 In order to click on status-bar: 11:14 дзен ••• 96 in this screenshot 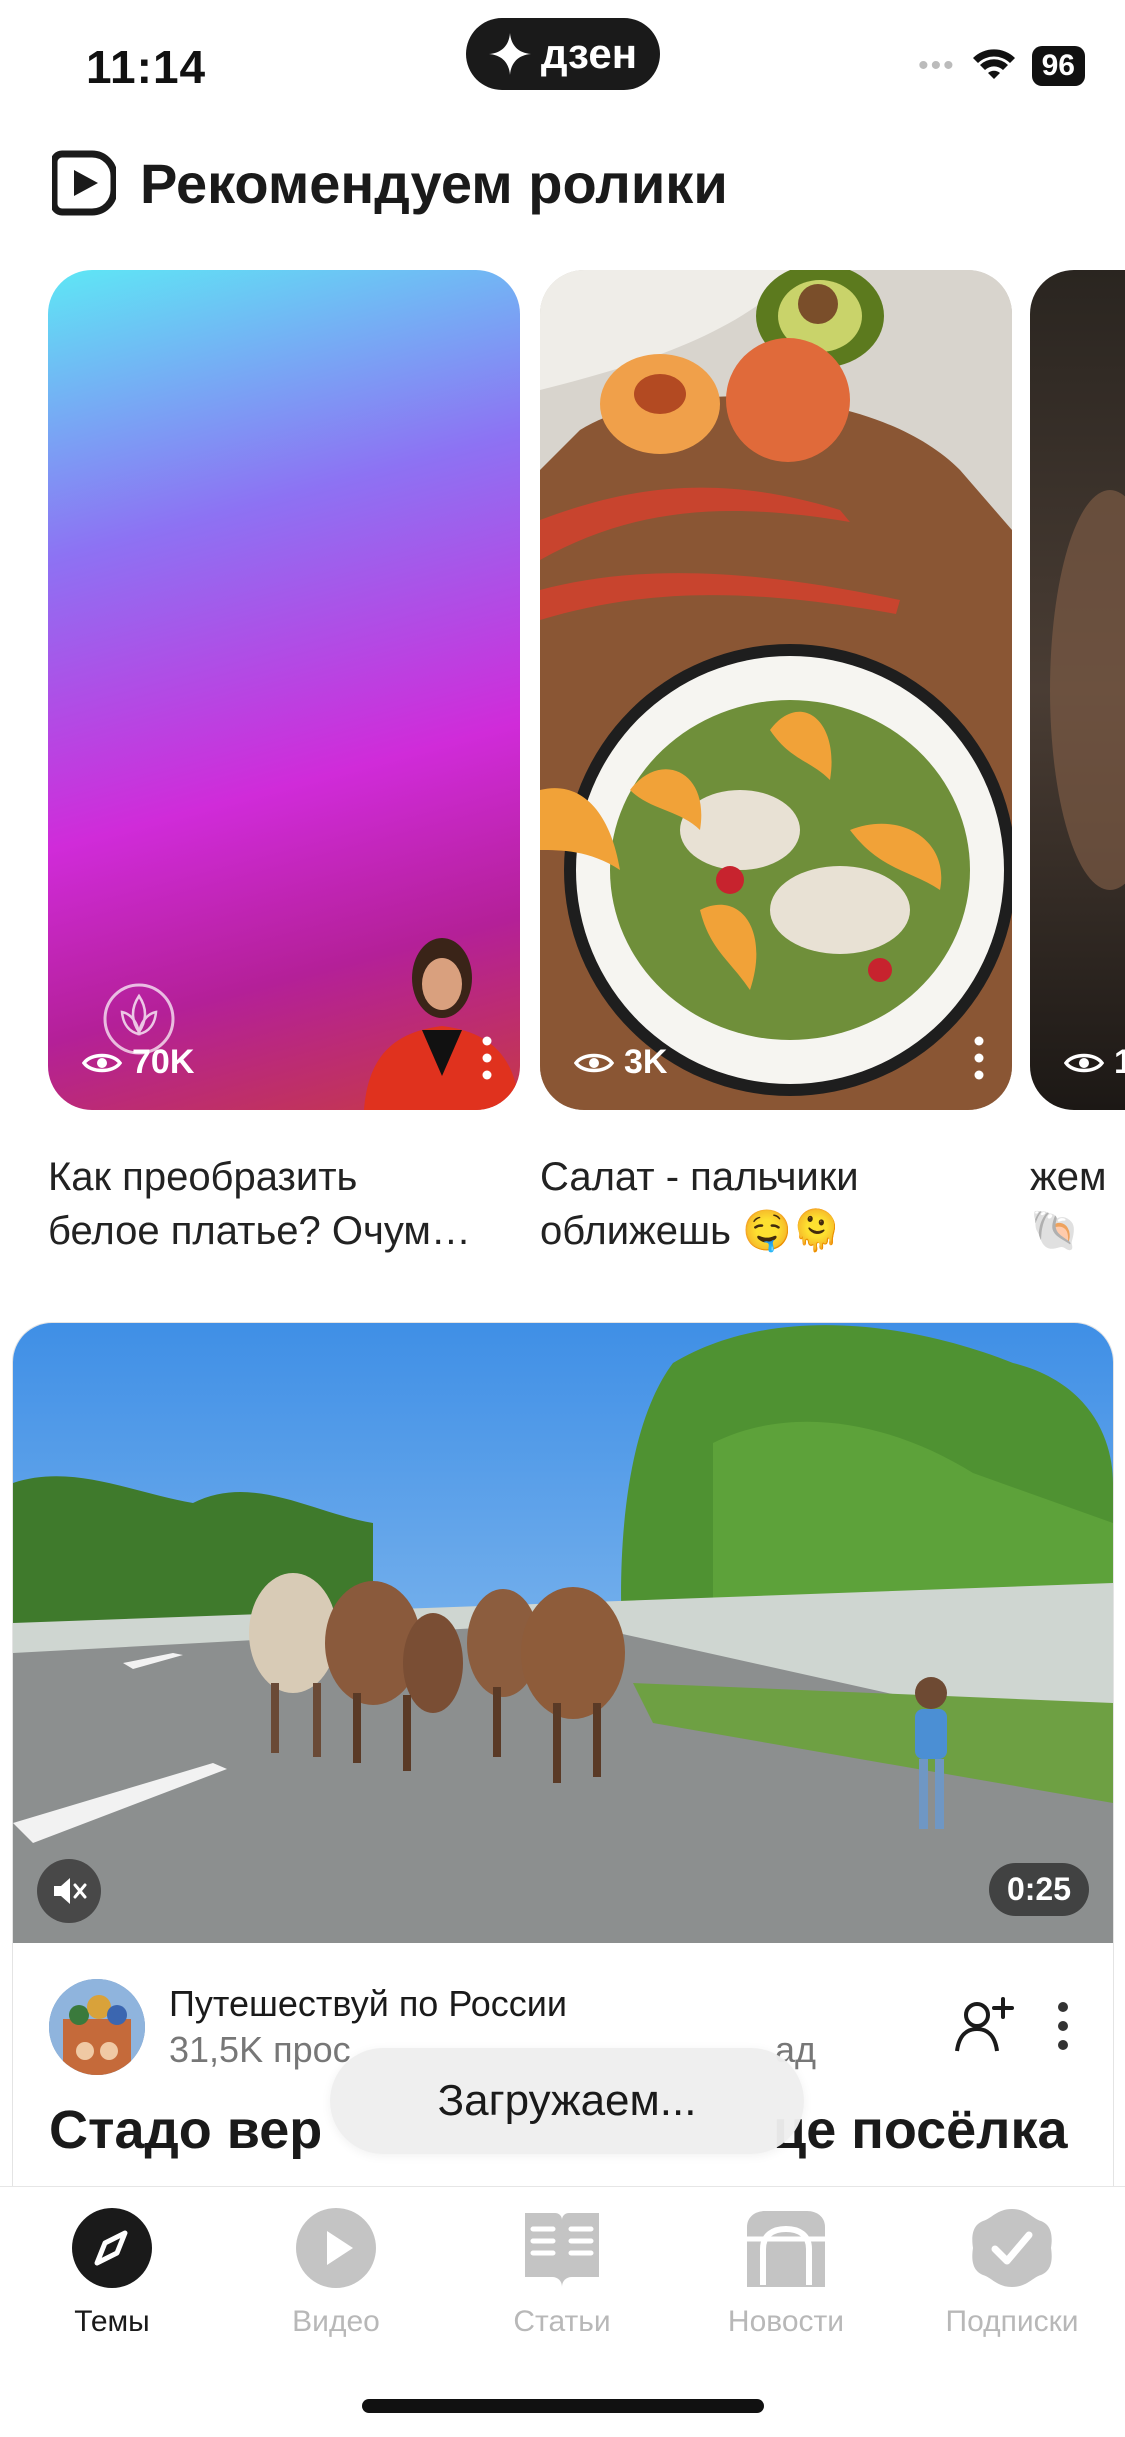, I will do `click(562, 65)`.